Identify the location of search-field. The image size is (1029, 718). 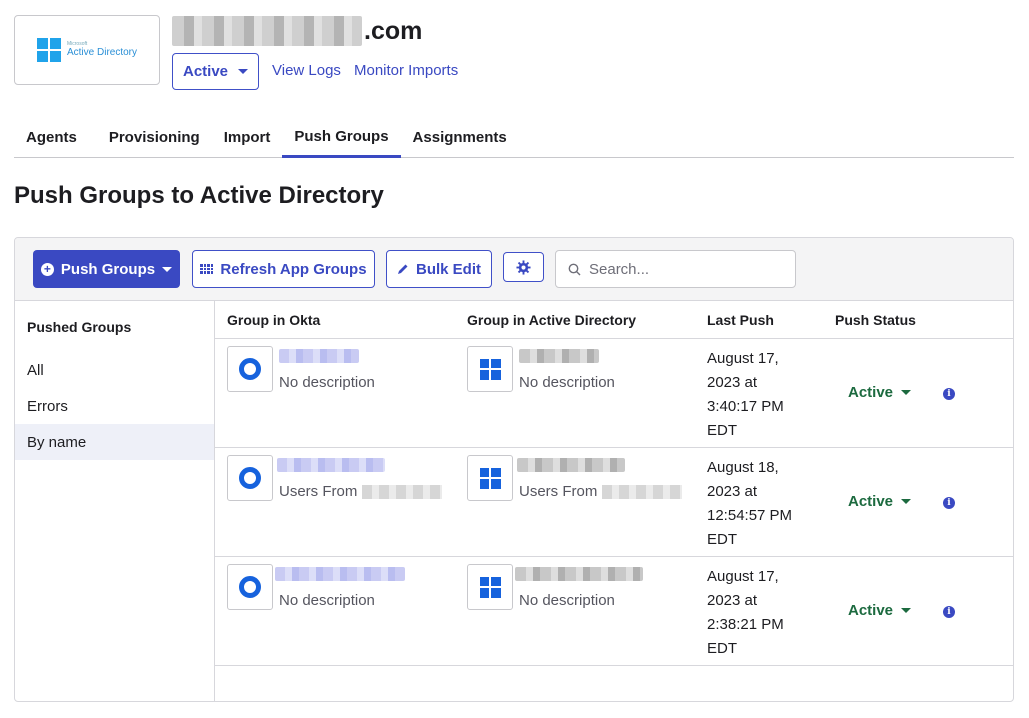
(675, 269).